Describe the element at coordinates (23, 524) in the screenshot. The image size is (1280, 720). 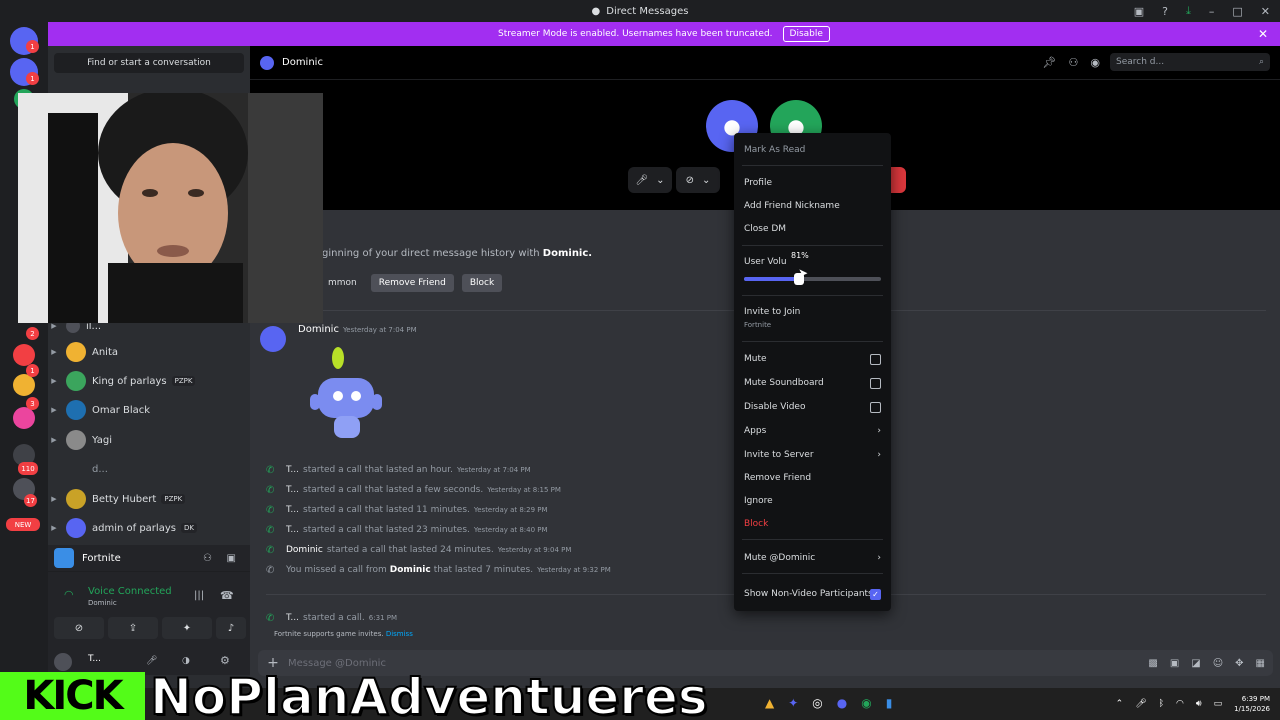
I see `new-badge: NEW` at that location.